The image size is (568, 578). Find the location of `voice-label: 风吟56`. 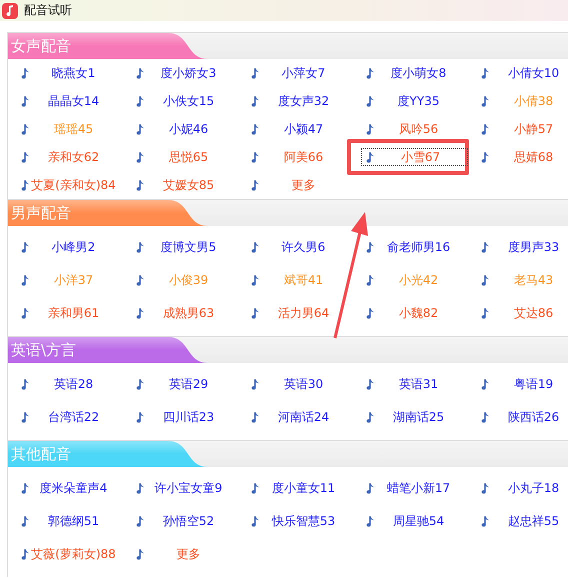

voice-label: 风吟56 is located at coordinates (419, 129).